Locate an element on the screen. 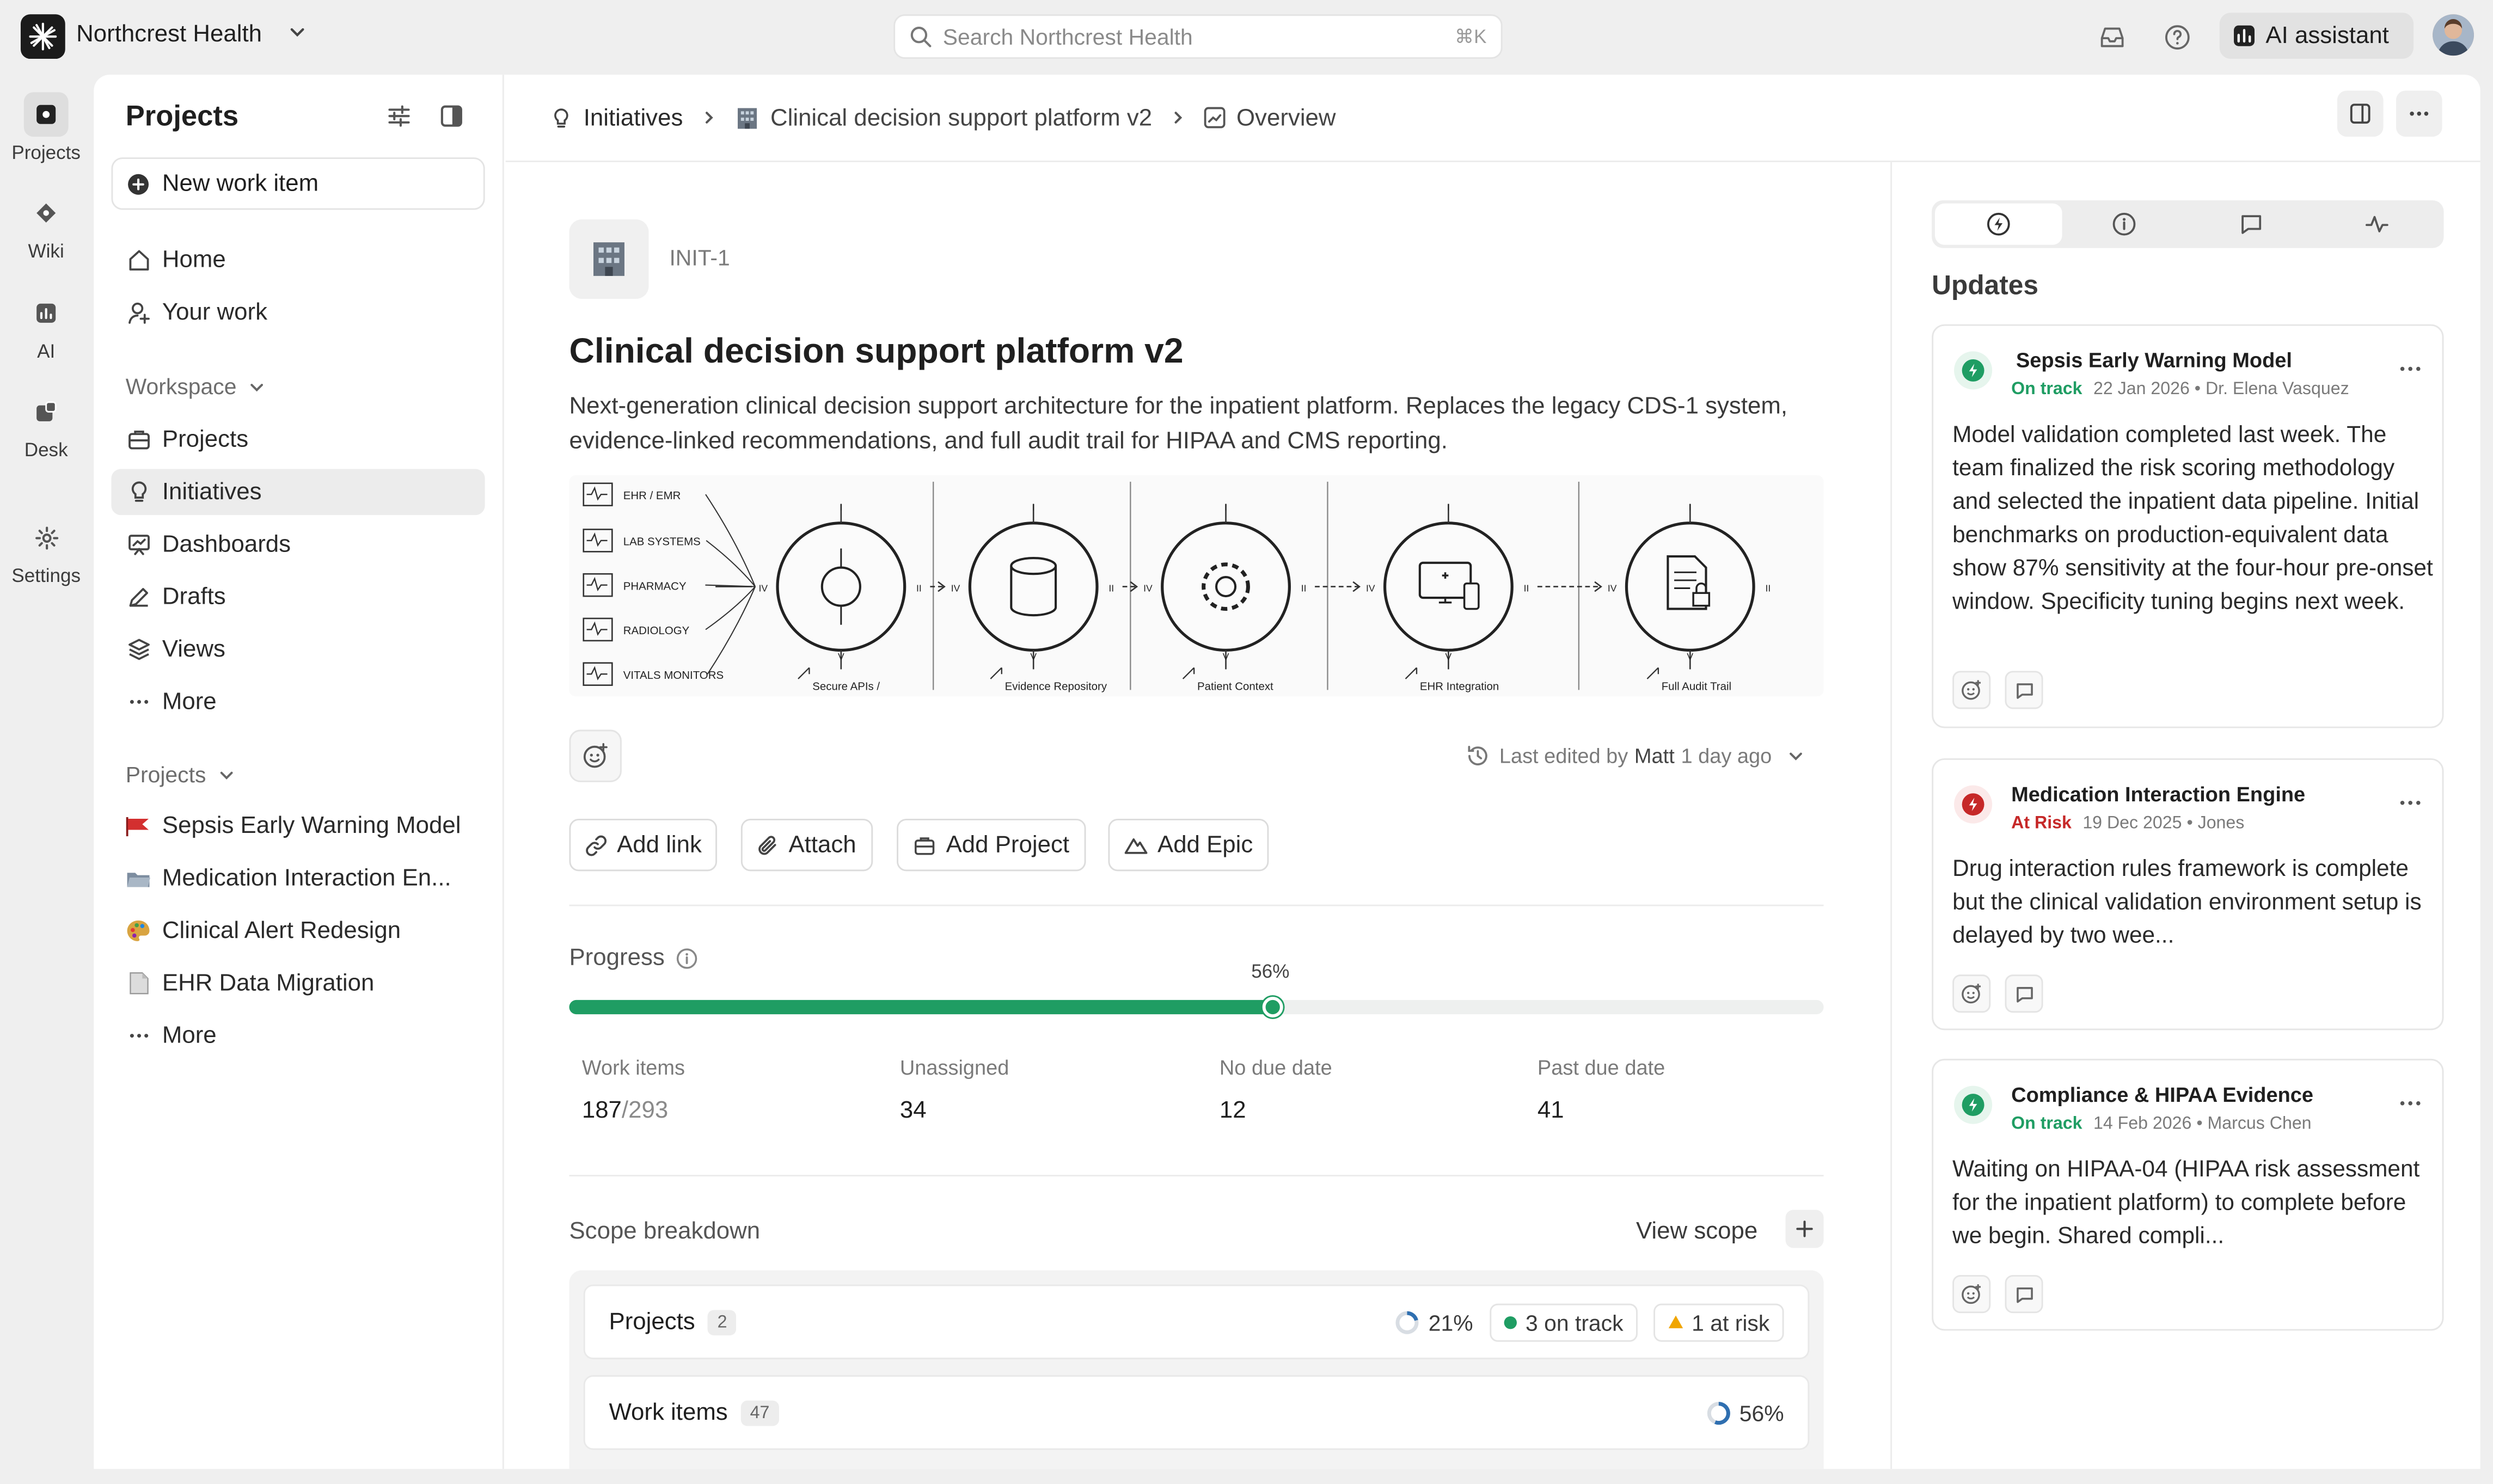  add-epic-button: Add Epic is located at coordinates (1188, 845).